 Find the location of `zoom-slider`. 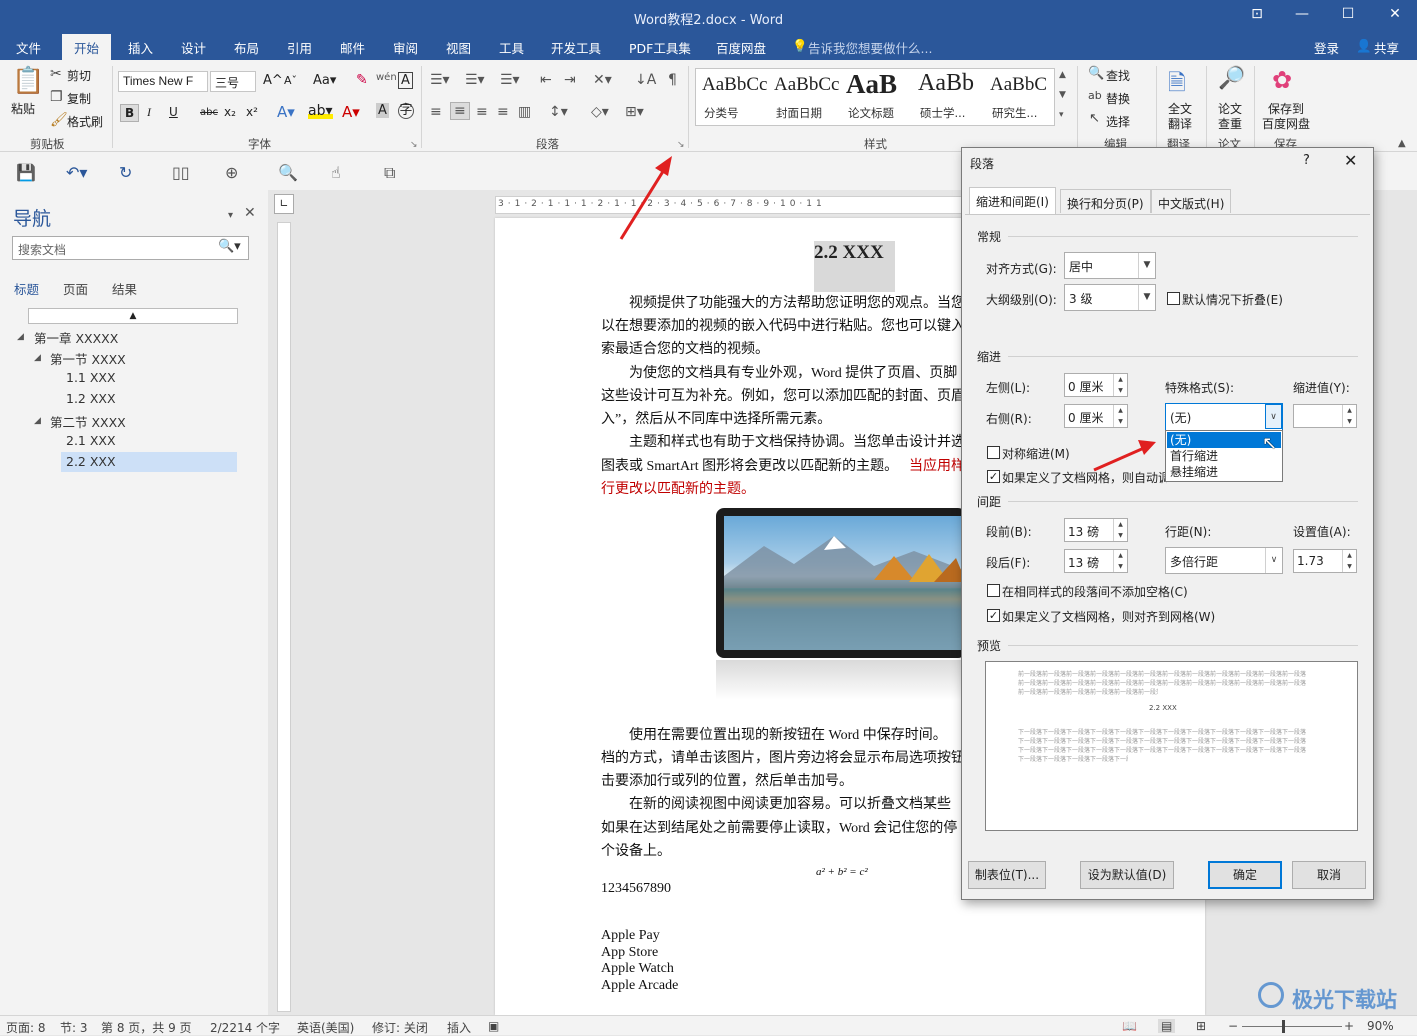

zoom-slider is located at coordinates (1292, 1026).